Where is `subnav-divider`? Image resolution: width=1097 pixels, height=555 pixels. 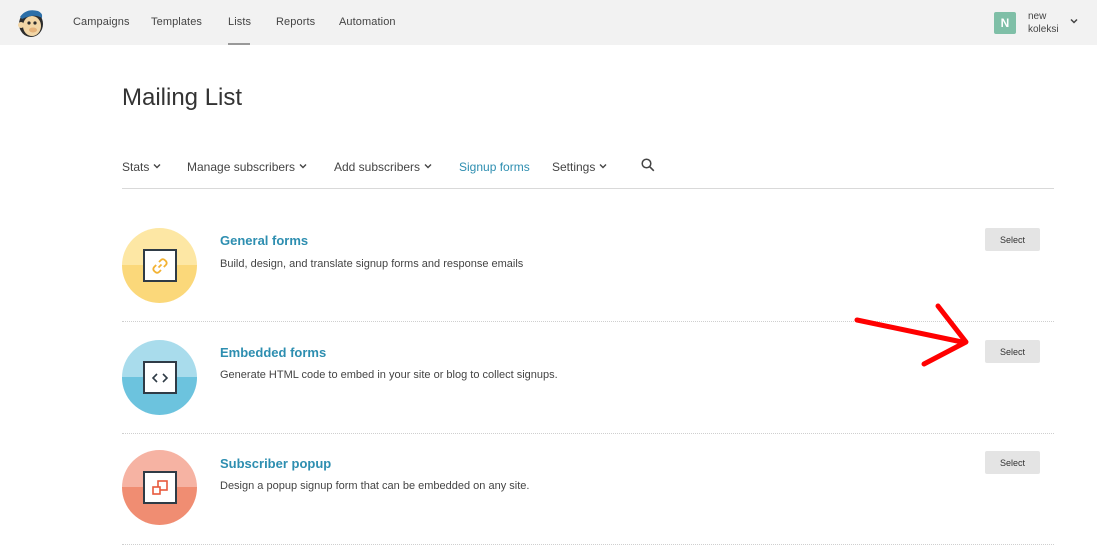 subnav-divider is located at coordinates (588, 188).